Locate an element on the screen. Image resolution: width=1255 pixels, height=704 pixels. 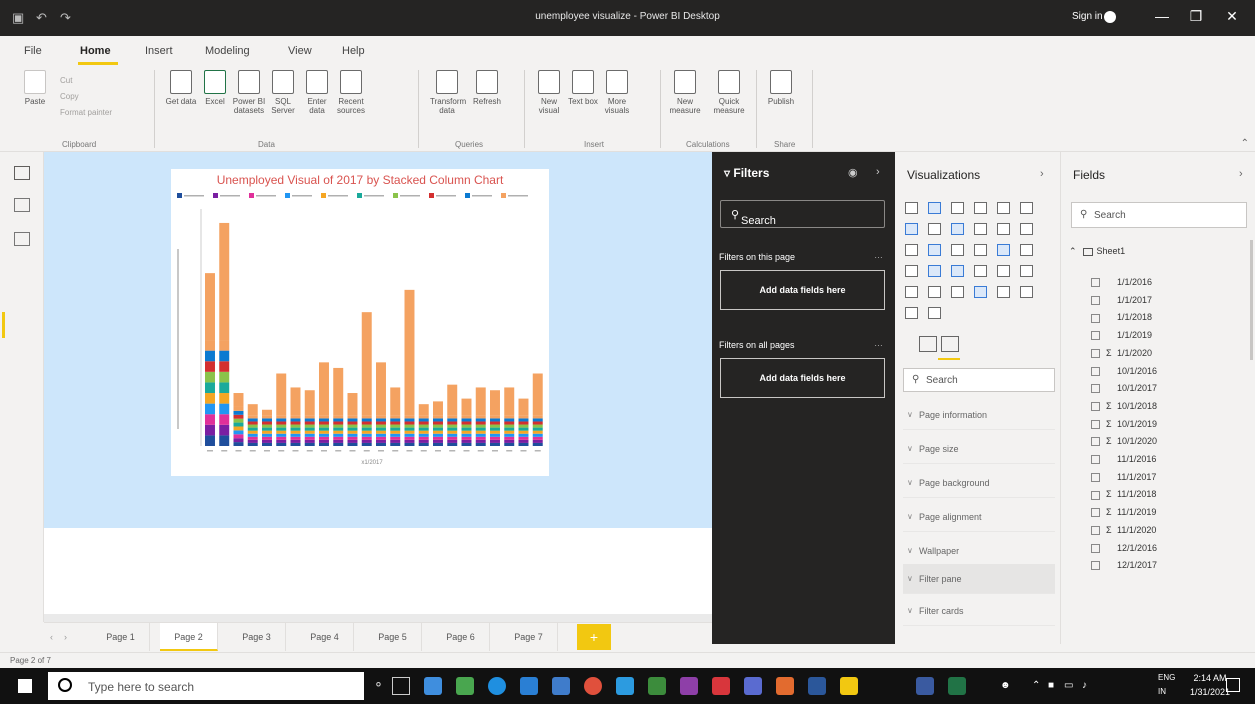
page-tab: Page 1 is located at coordinates (121, 637).